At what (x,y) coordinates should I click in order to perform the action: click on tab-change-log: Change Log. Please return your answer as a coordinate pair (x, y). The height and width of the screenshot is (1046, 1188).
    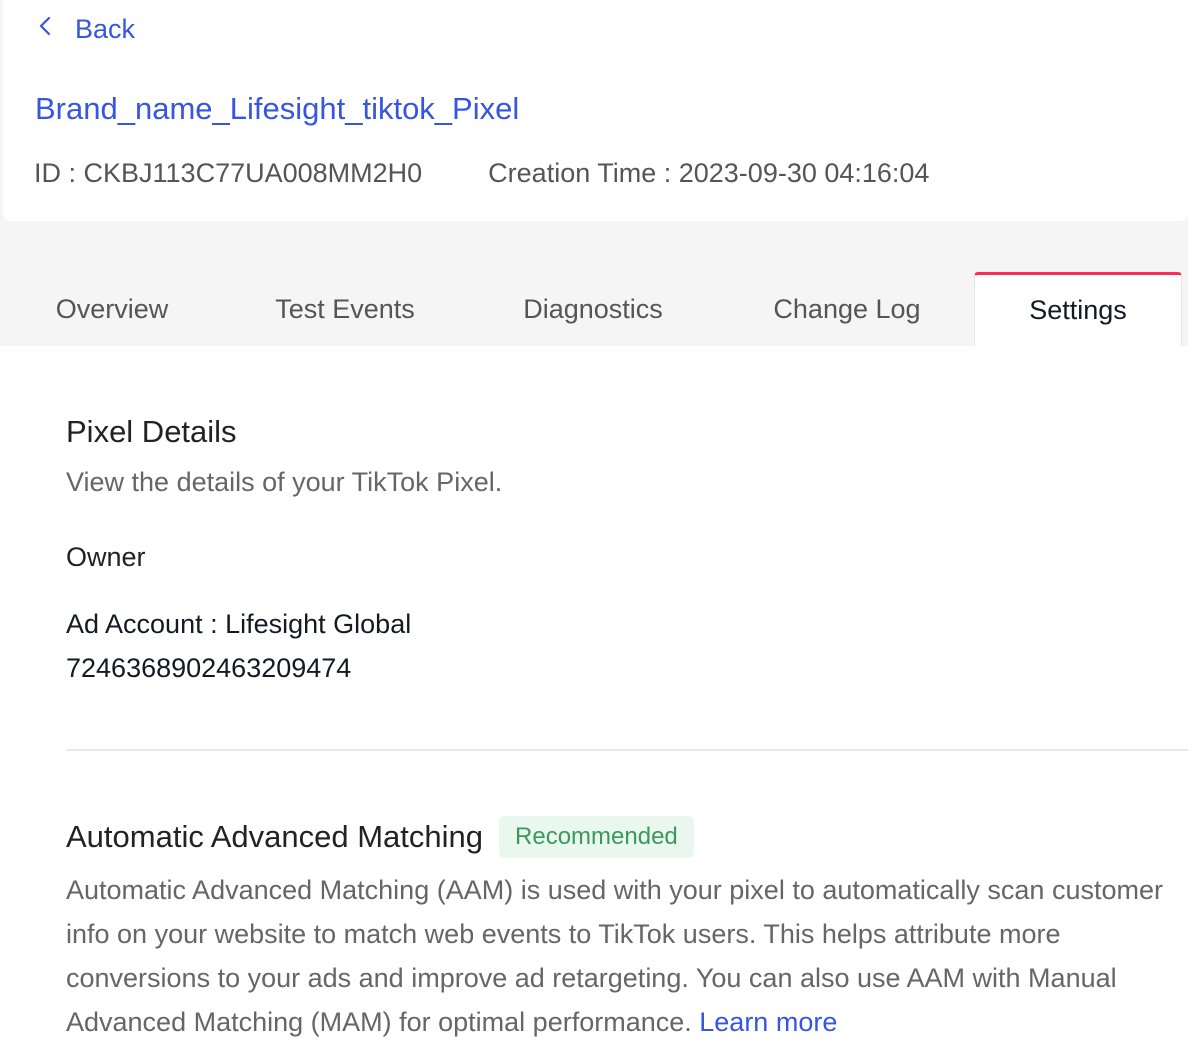
    Looking at the image, I should click on (847, 309).